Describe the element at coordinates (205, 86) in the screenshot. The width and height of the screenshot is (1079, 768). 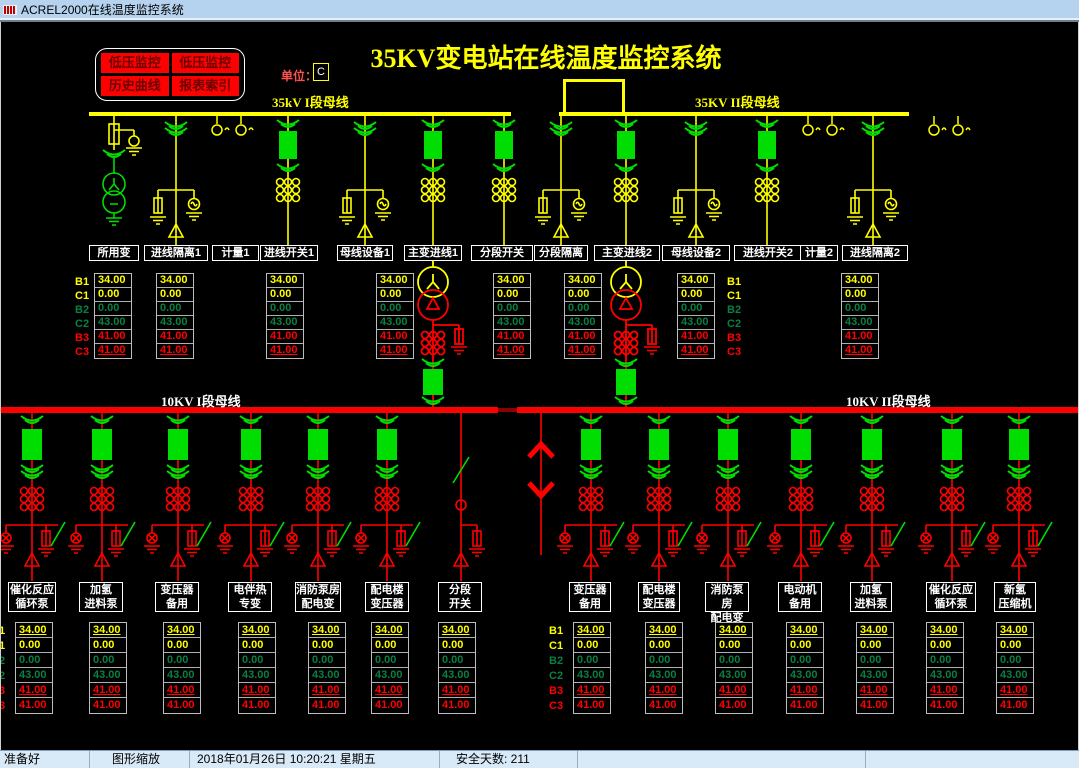
I see `menu-button-report-index: 报表索引` at that location.